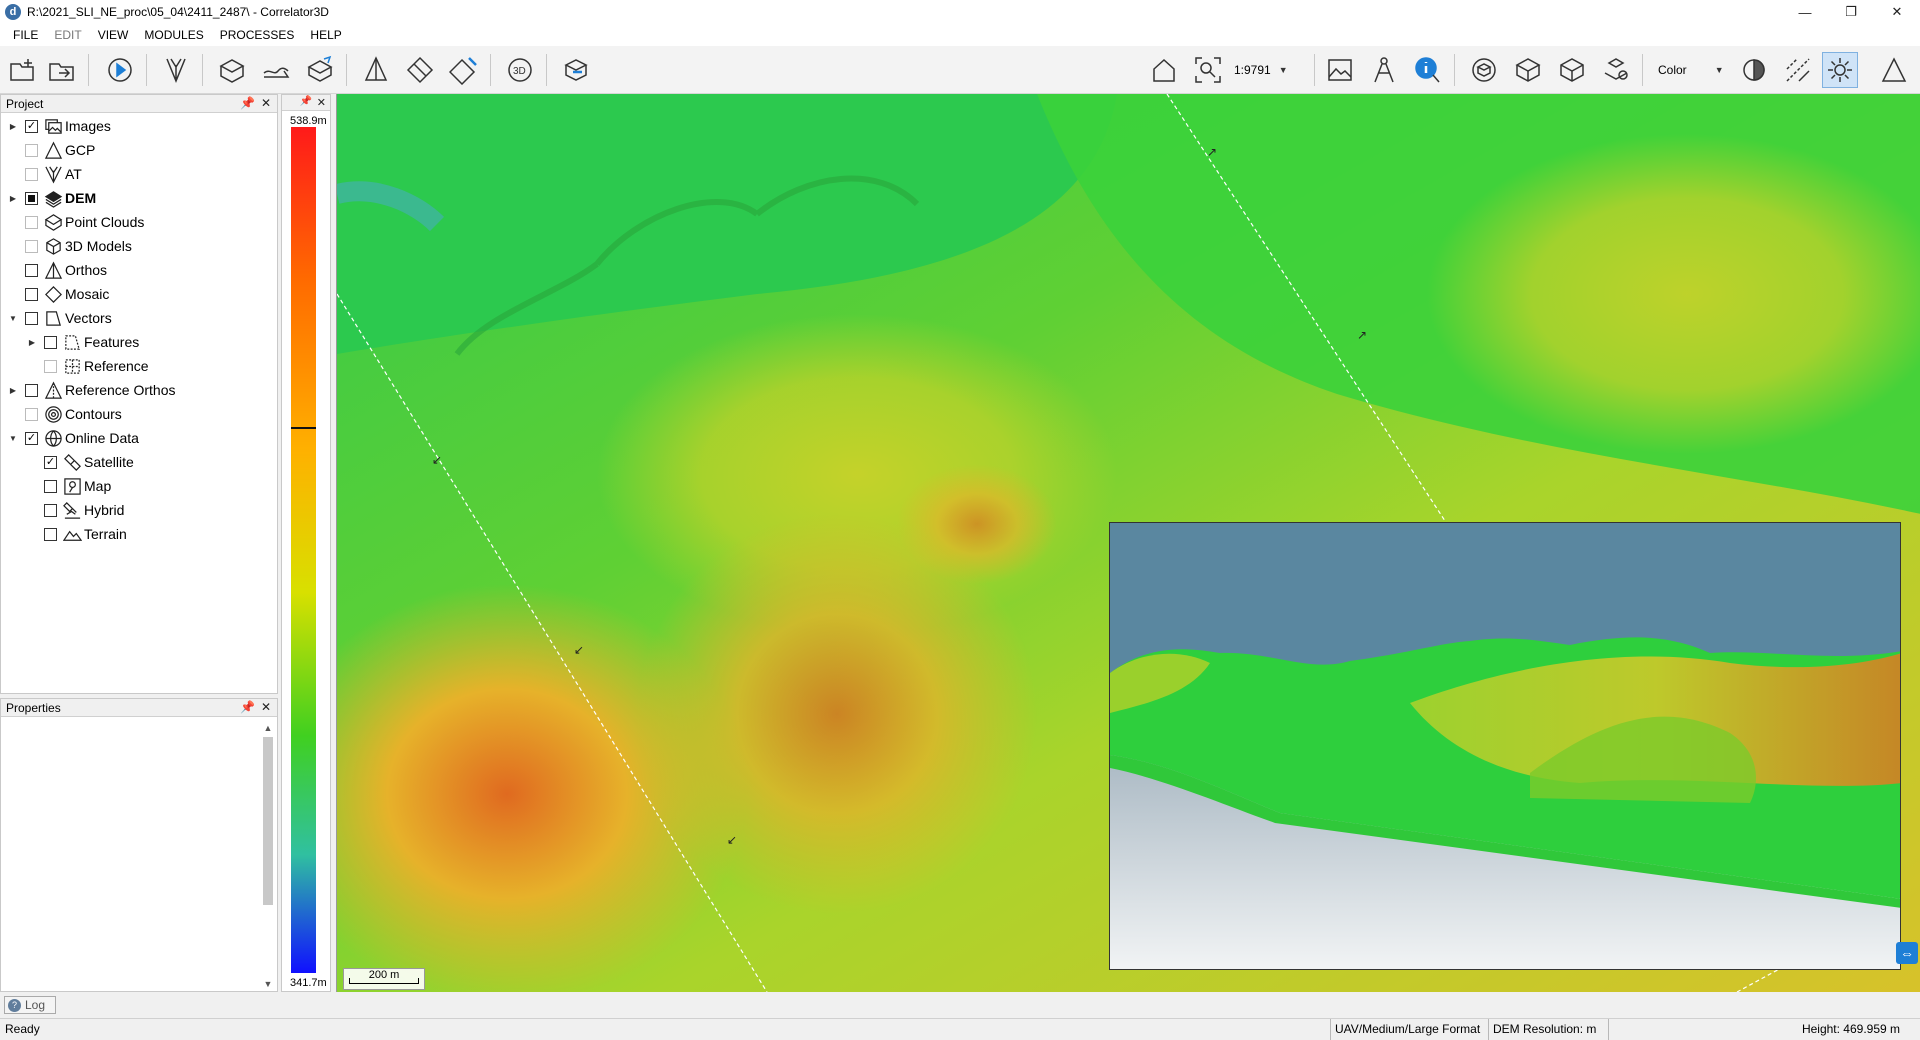  What do you see at coordinates (31, 270) in the screenshot?
I see `tree-checkbox-orthos` at bounding box center [31, 270].